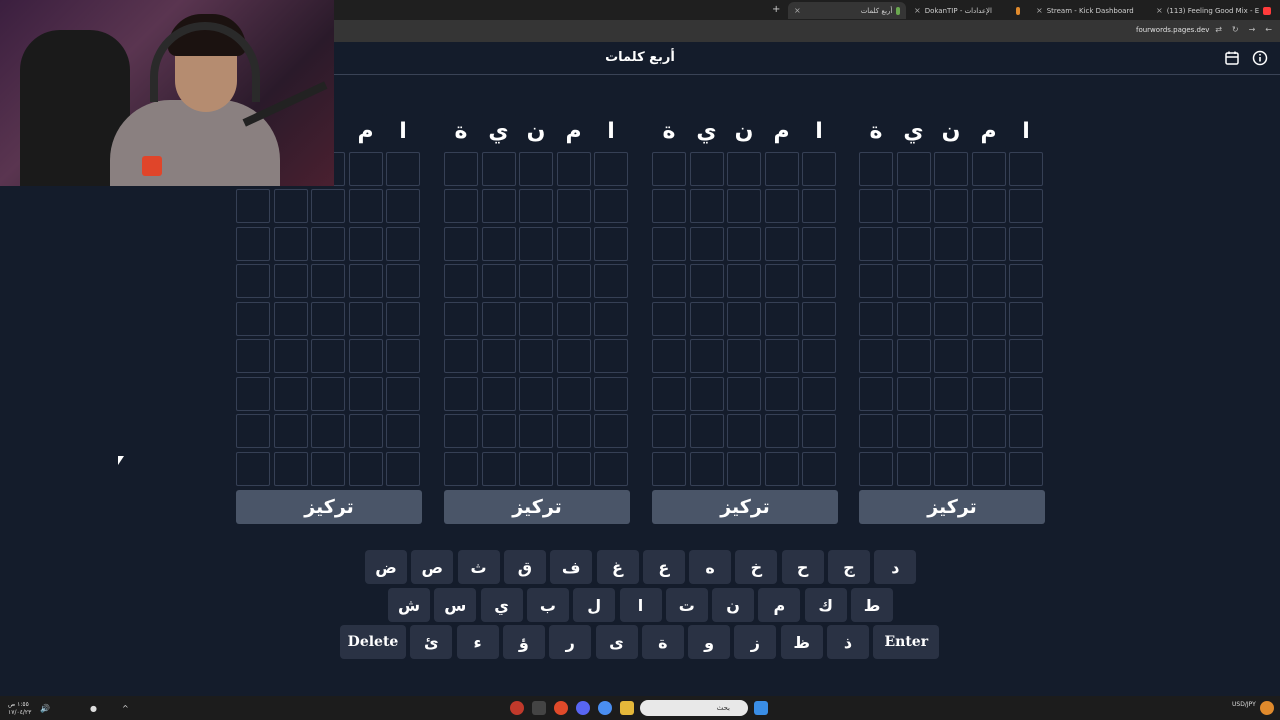 This screenshot has width=1280, height=720. What do you see at coordinates (539, 708) in the screenshot?
I see `terminal-icon` at bounding box center [539, 708].